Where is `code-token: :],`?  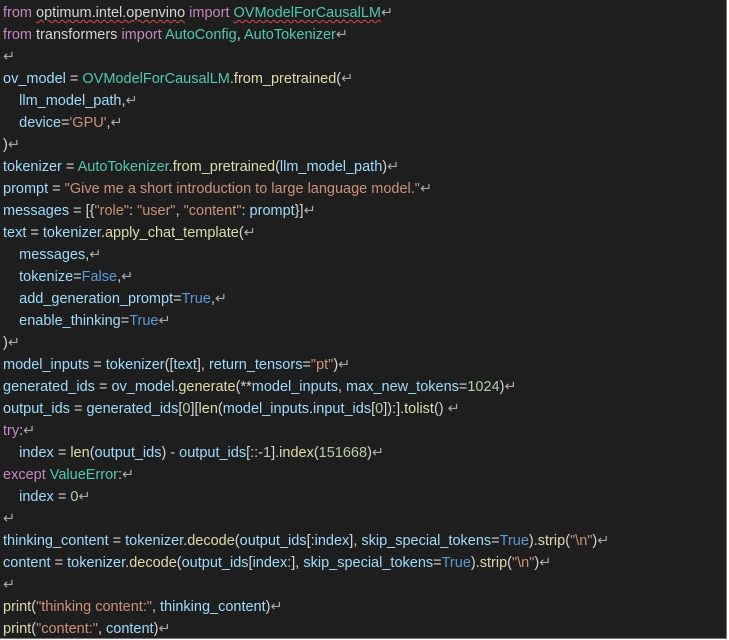
code-token: :], is located at coordinates (295, 563).